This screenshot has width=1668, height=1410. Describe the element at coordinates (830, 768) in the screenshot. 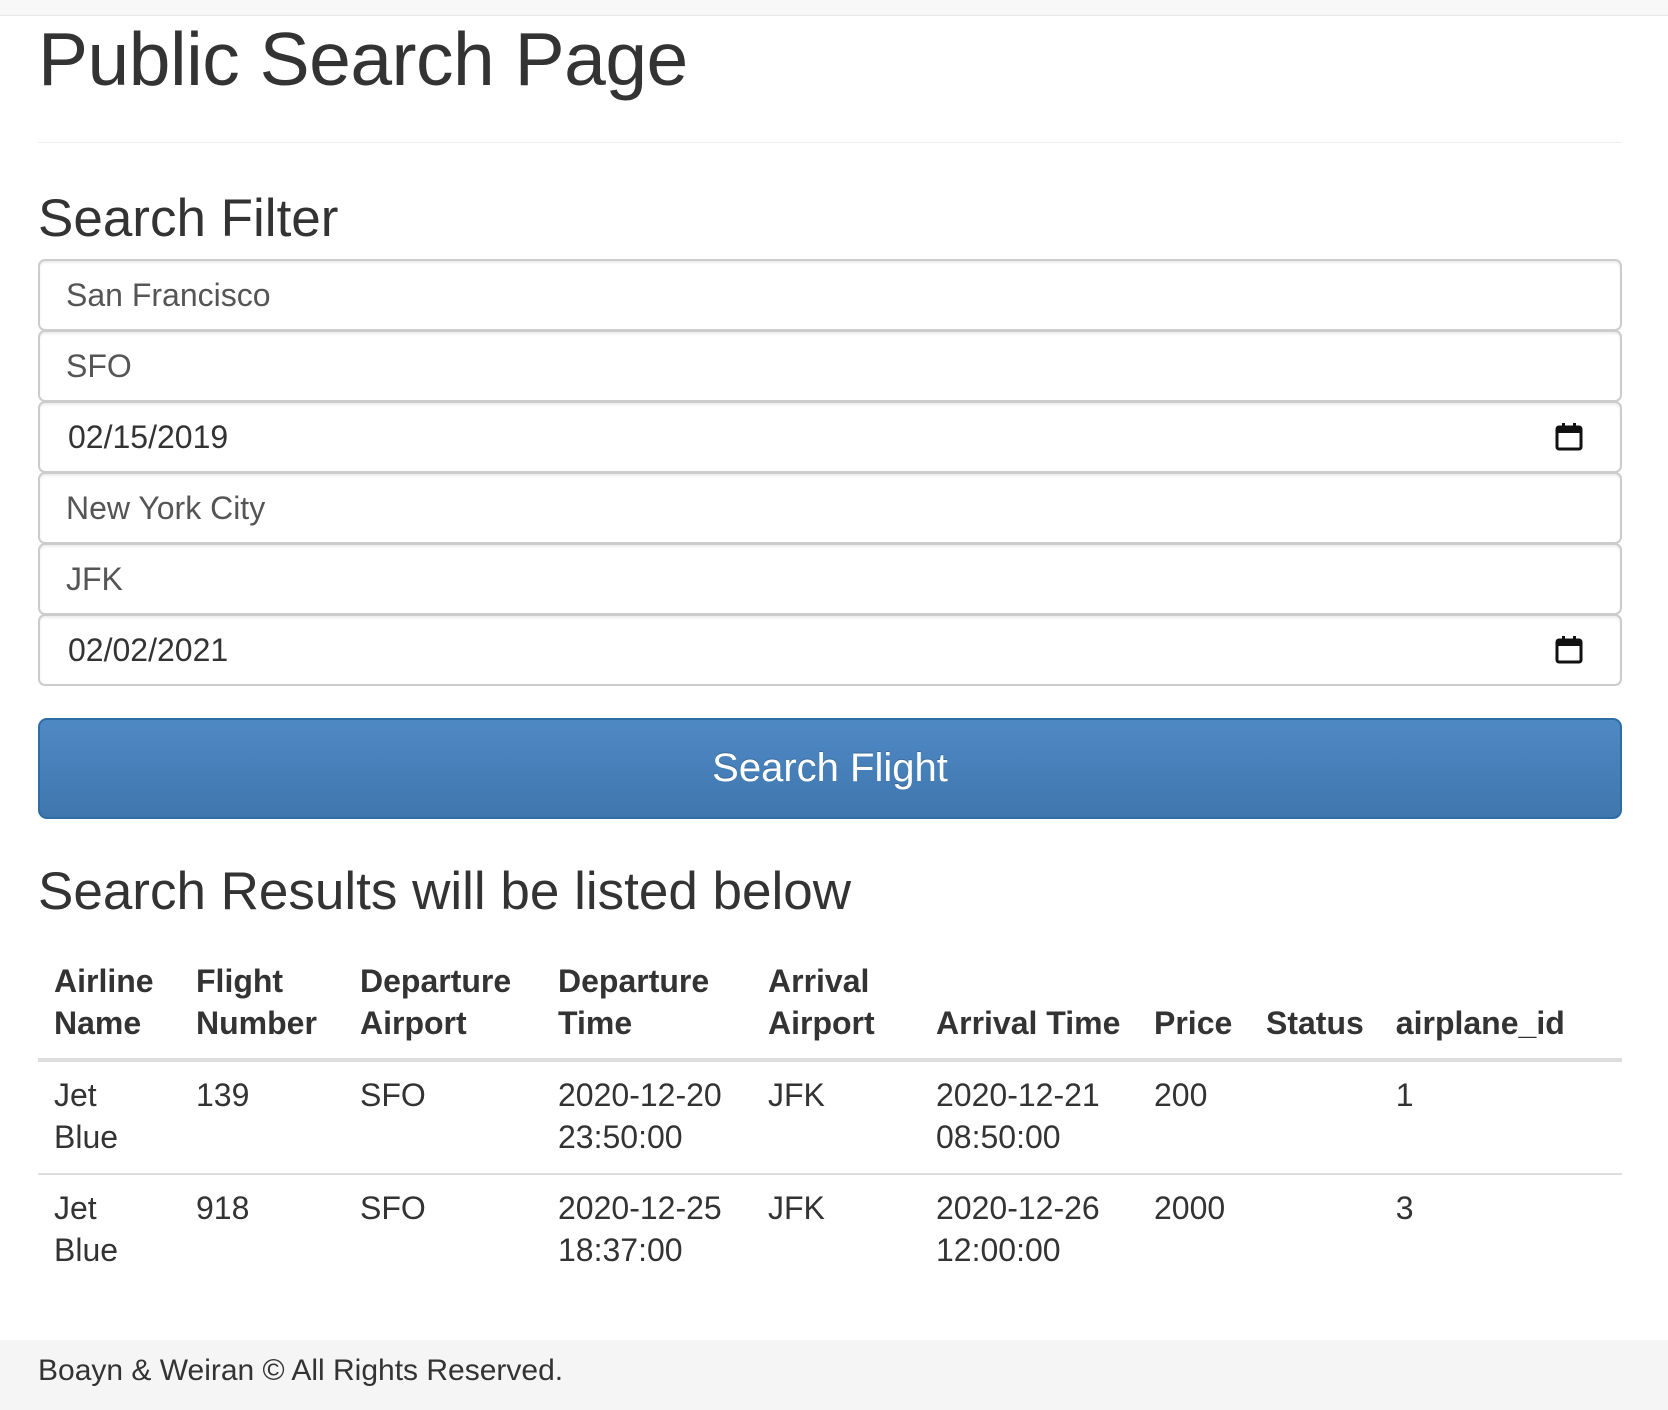

I see `search-flight-button: Search Flight` at that location.